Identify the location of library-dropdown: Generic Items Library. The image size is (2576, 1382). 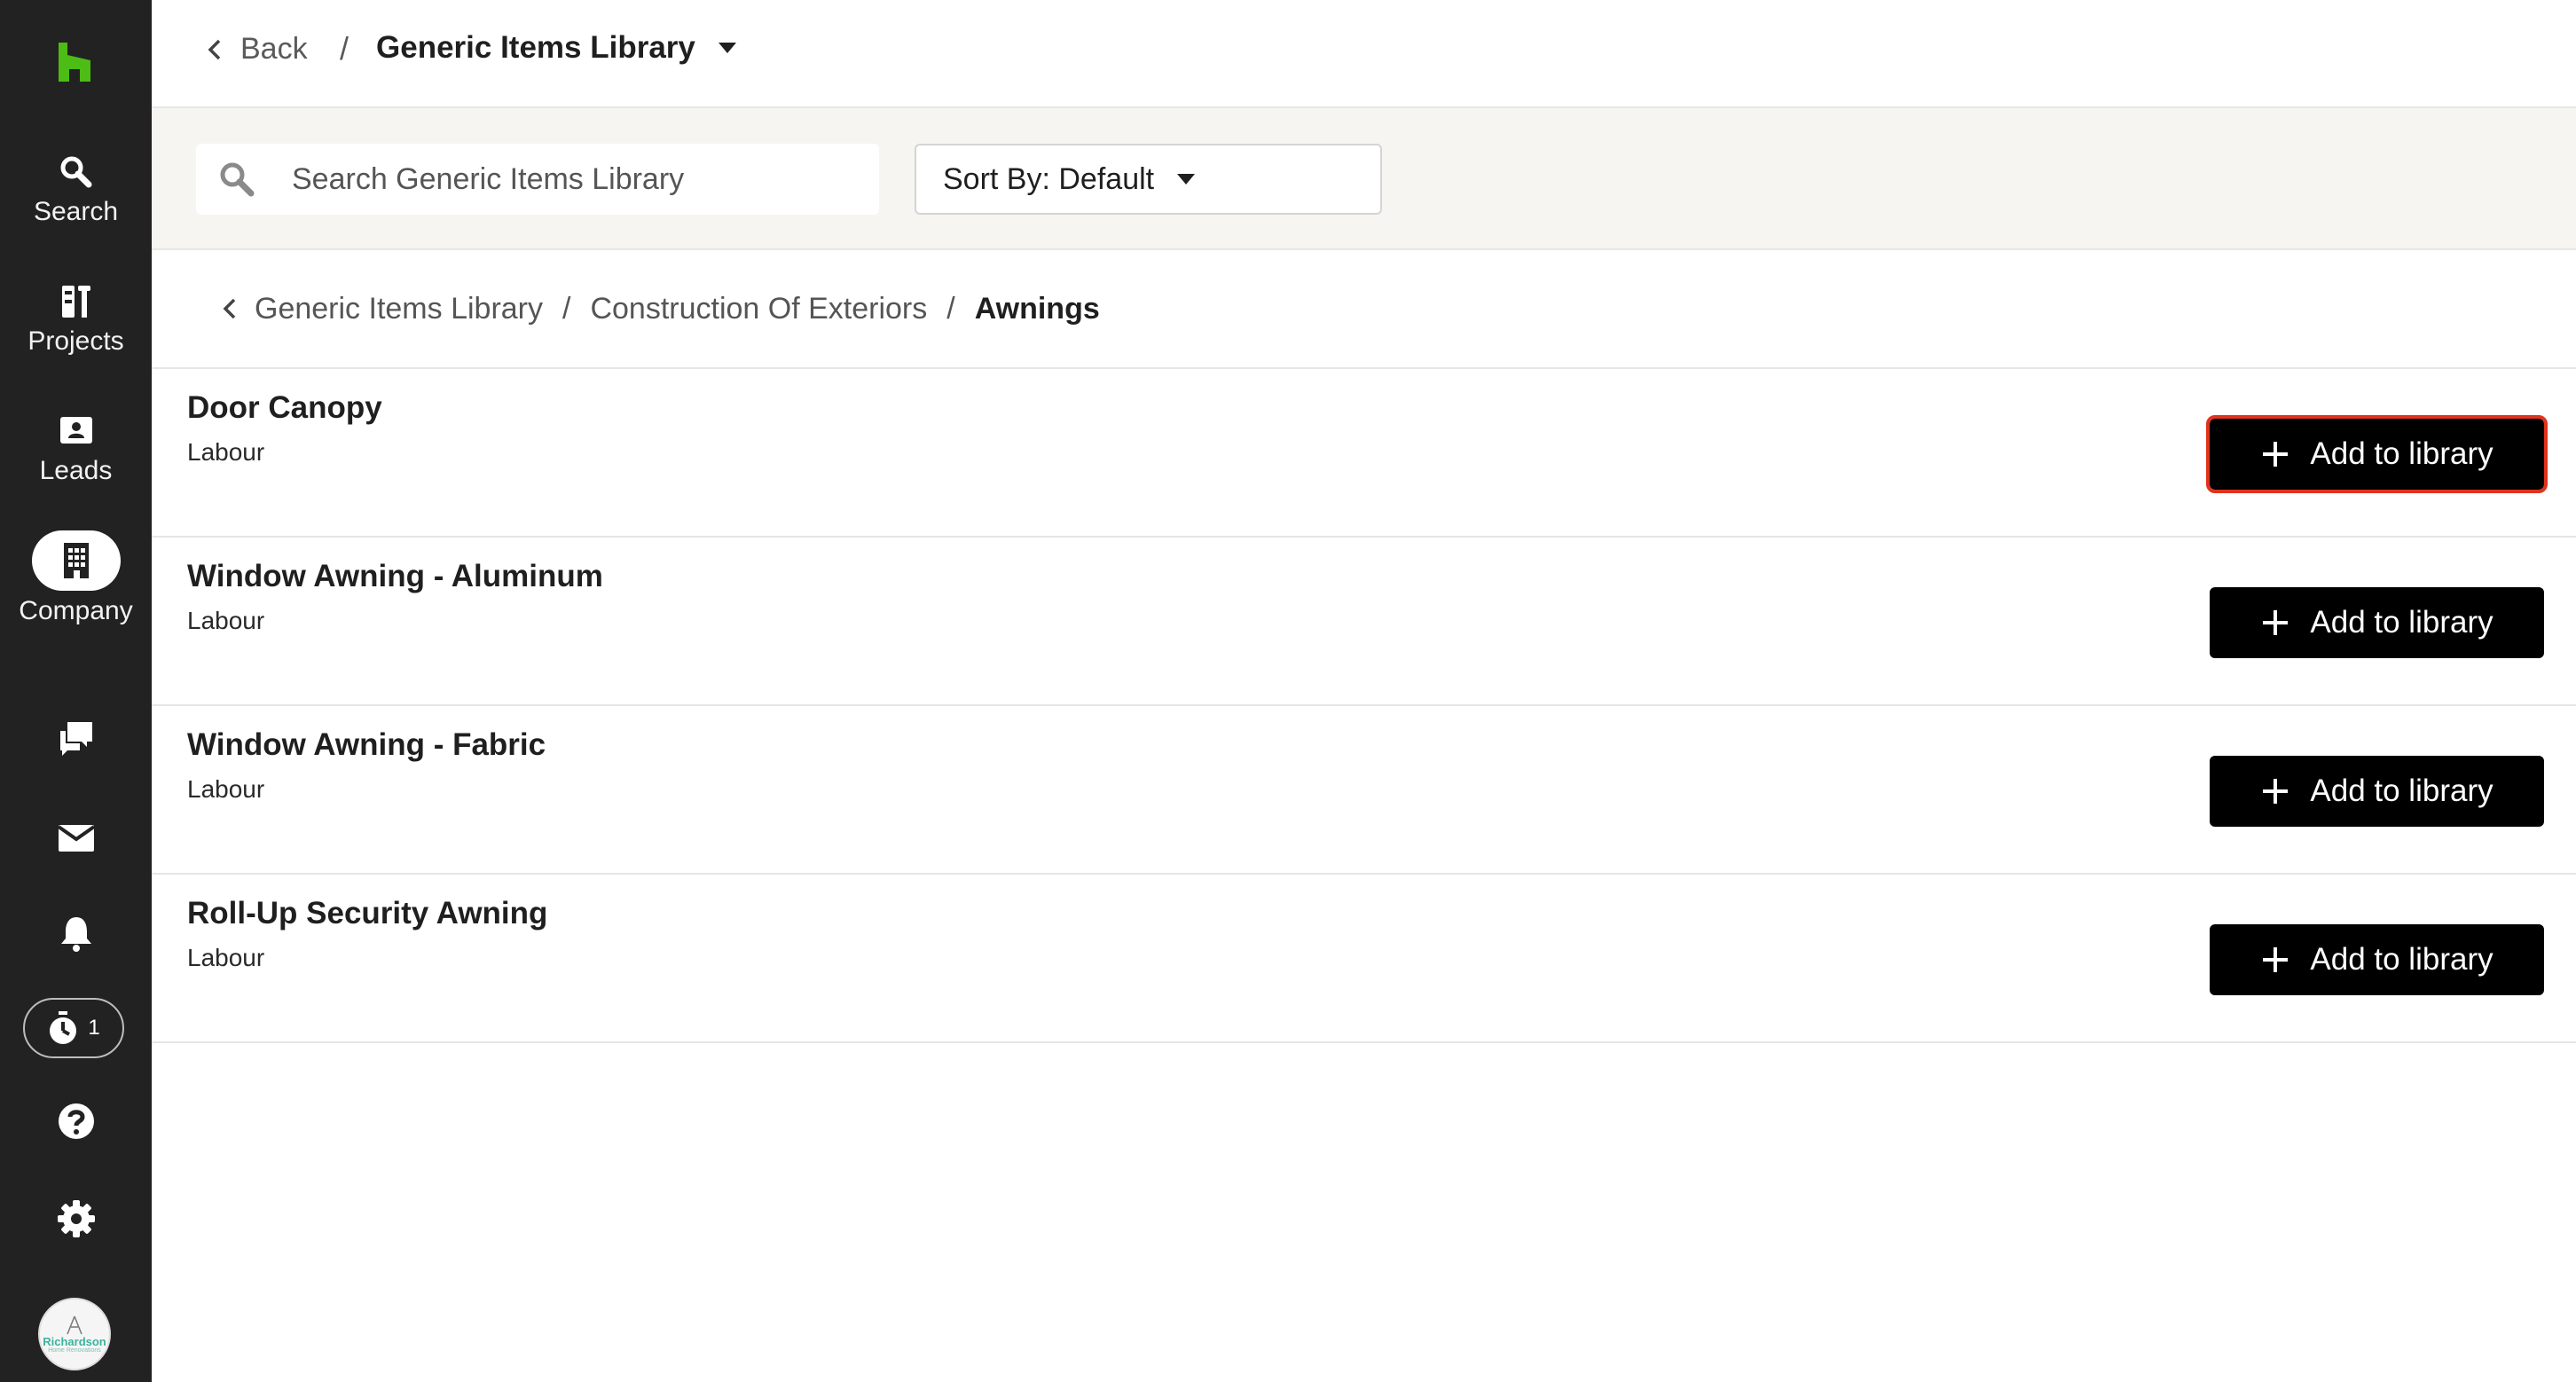
(556, 48).